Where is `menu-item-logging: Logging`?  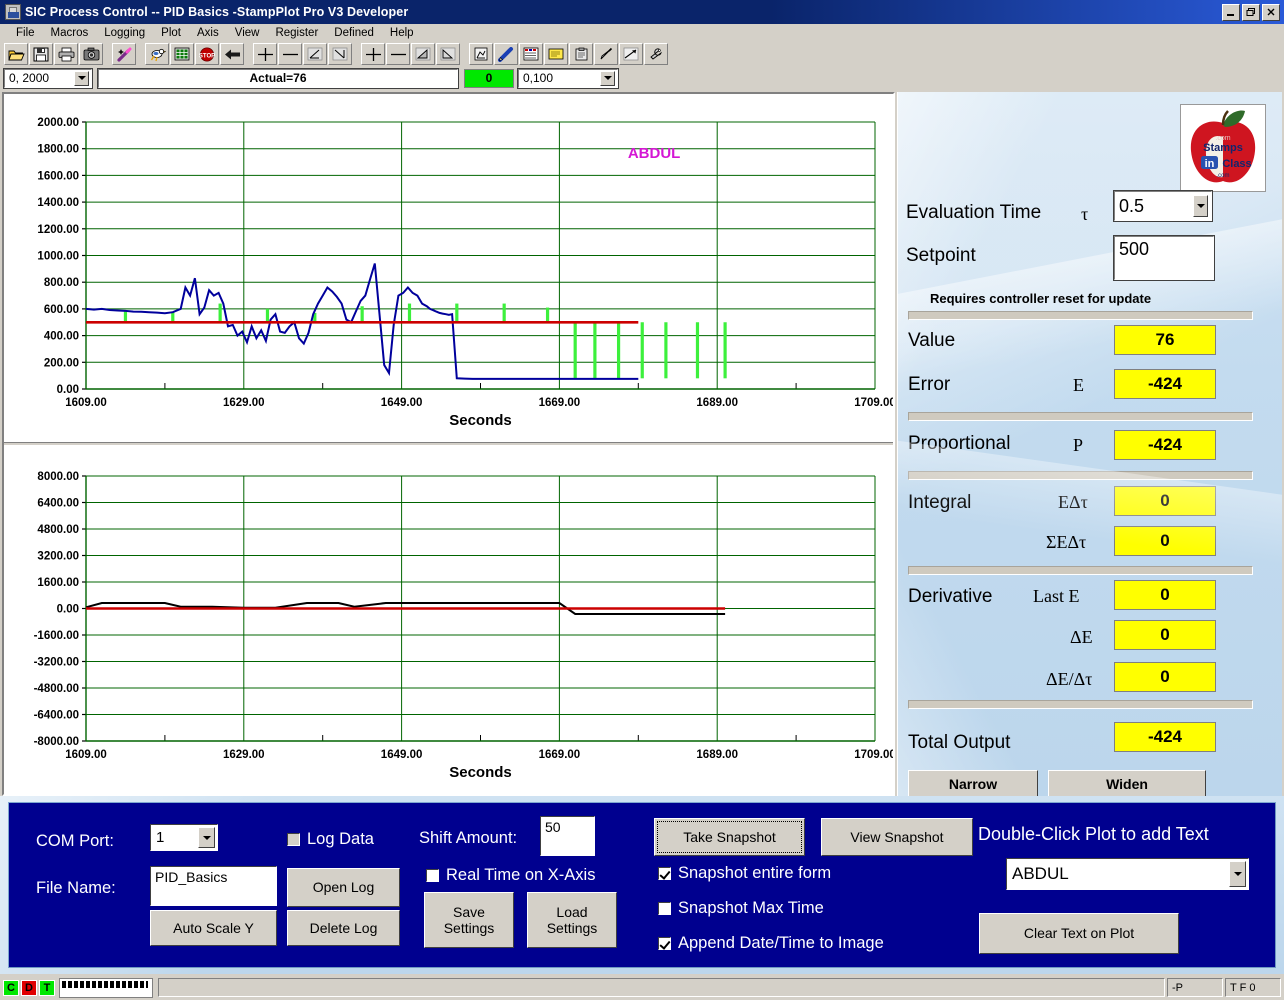 menu-item-logging: Logging is located at coordinates (124, 33).